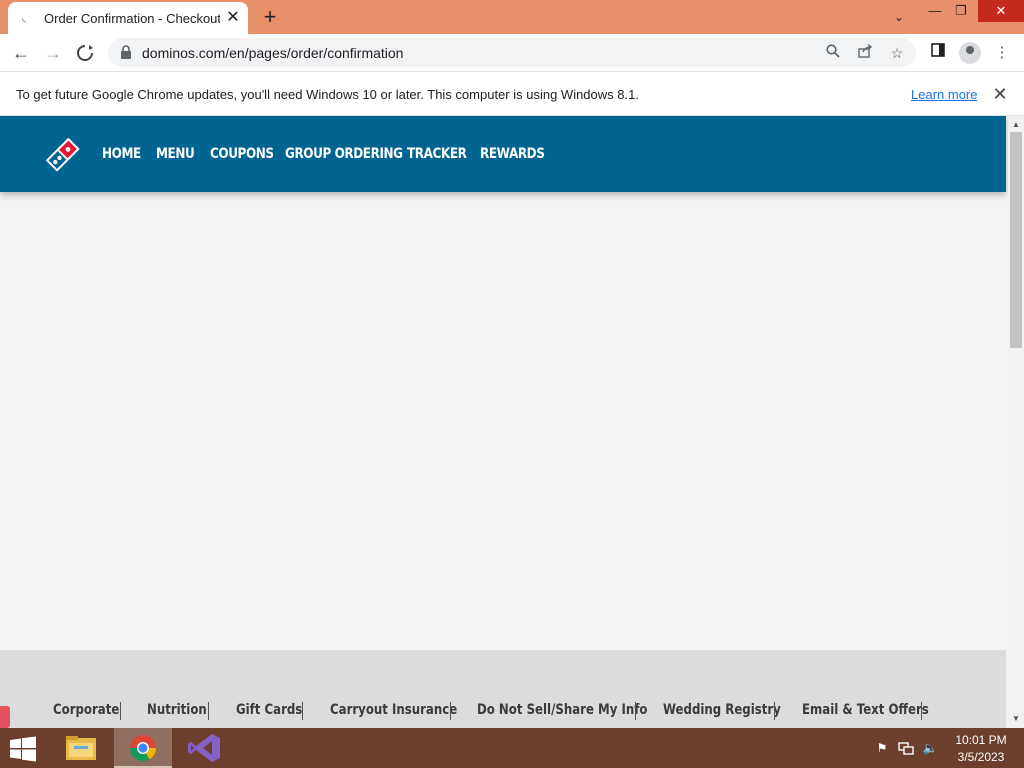 The image size is (1024, 768). Describe the element at coordinates (865, 710) in the screenshot. I see `footer-link-email-text-offers: Email & Text Offers` at that location.